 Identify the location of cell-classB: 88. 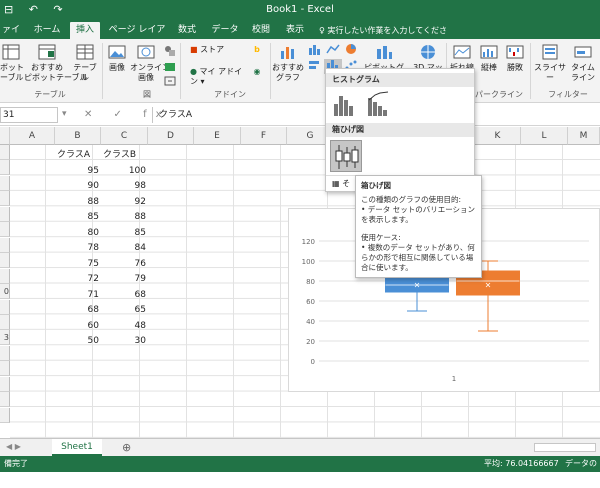
(123, 217).